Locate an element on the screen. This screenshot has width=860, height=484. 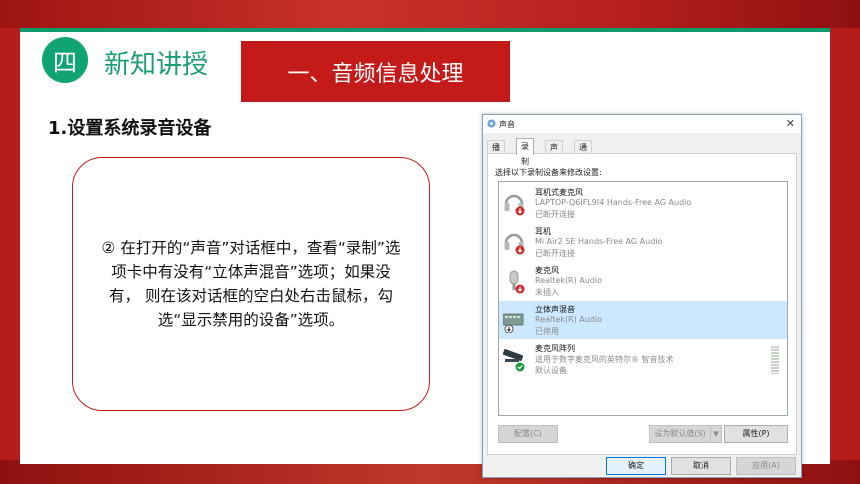
header-accent-line is located at coordinates (425, 30).